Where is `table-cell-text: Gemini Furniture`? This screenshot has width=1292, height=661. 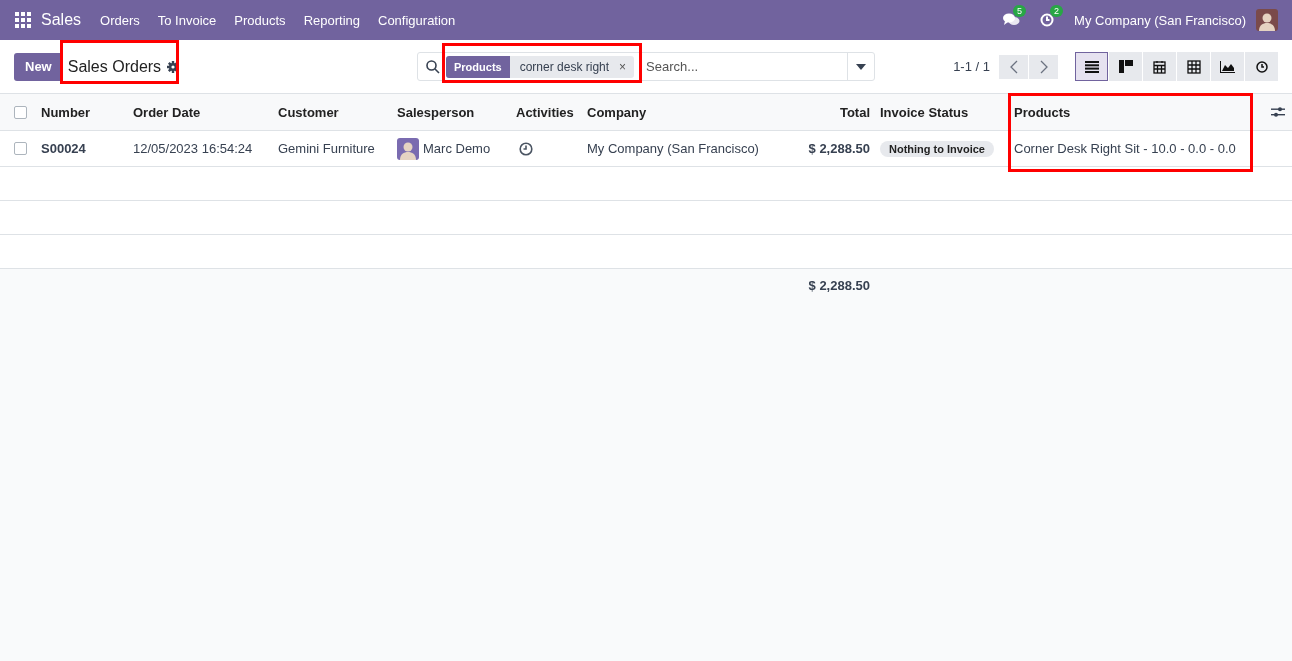
table-cell-text: Gemini Furniture is located at coordinates (326, 148).